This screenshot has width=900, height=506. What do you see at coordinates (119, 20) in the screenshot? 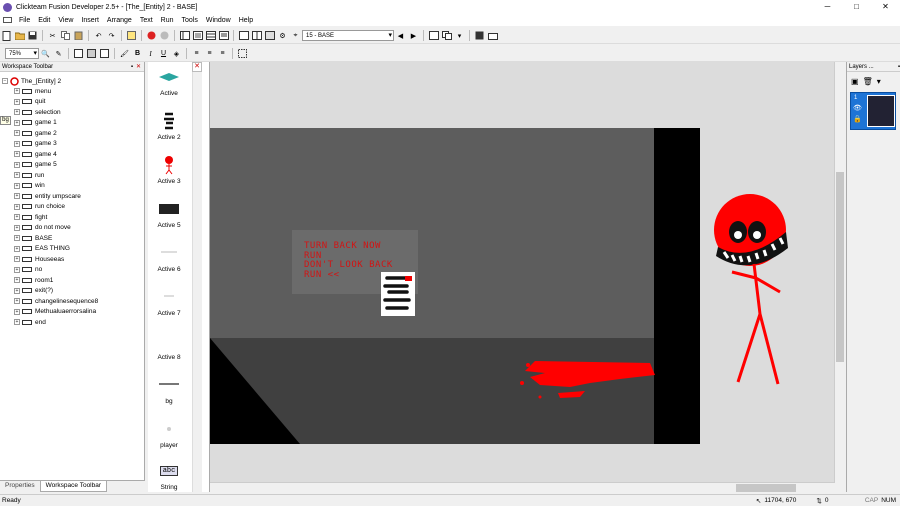
I see `menu-arrange: Arrange` at bounding box center [119, 20].